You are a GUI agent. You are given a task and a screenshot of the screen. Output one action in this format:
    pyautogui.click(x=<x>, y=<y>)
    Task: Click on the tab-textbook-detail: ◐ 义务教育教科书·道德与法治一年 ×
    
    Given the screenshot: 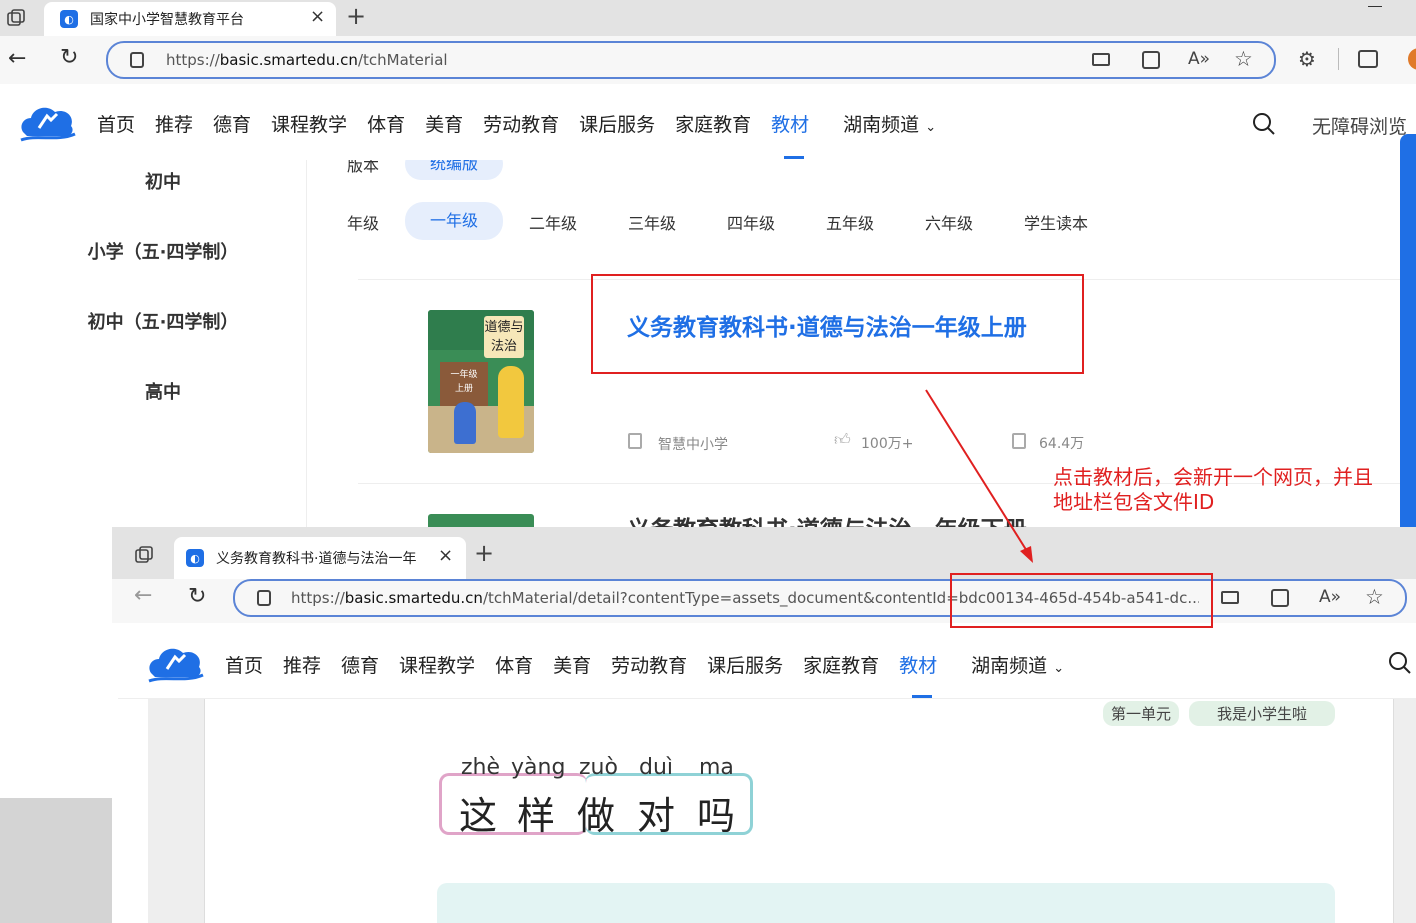 What is the action you would take?
    pyautogui.click(x=320, y=558)
    